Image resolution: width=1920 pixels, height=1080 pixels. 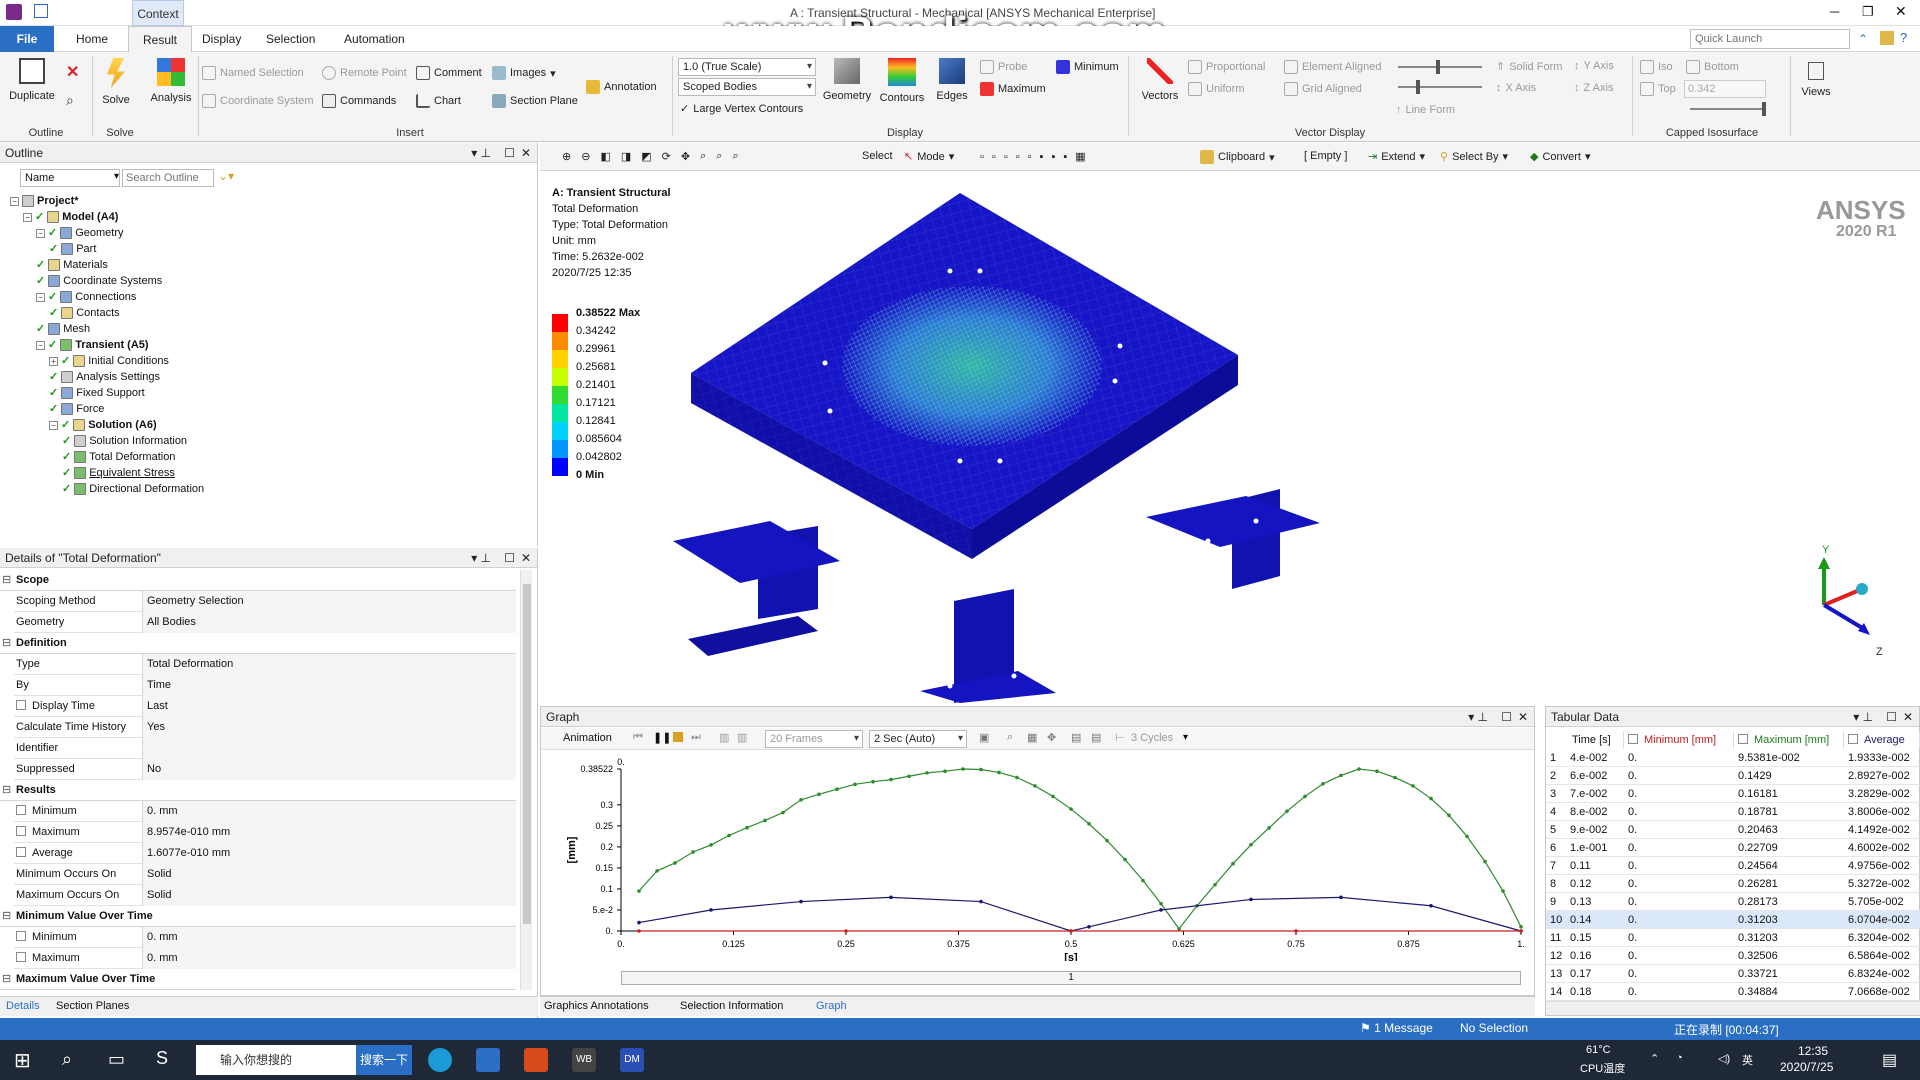 What do you see at coordinates (1018, 157) in the screenshot?
I see `body-filter-icon: ▫` at bounding box center [1018, 157].